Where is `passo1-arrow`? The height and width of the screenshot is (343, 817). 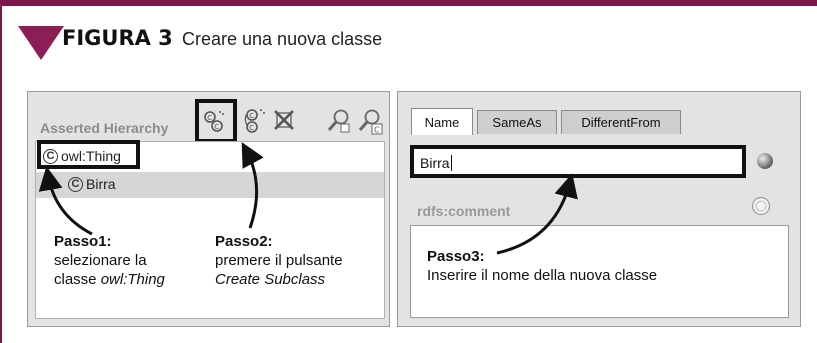 passo1-arrow is located at coordinates (65, 201).